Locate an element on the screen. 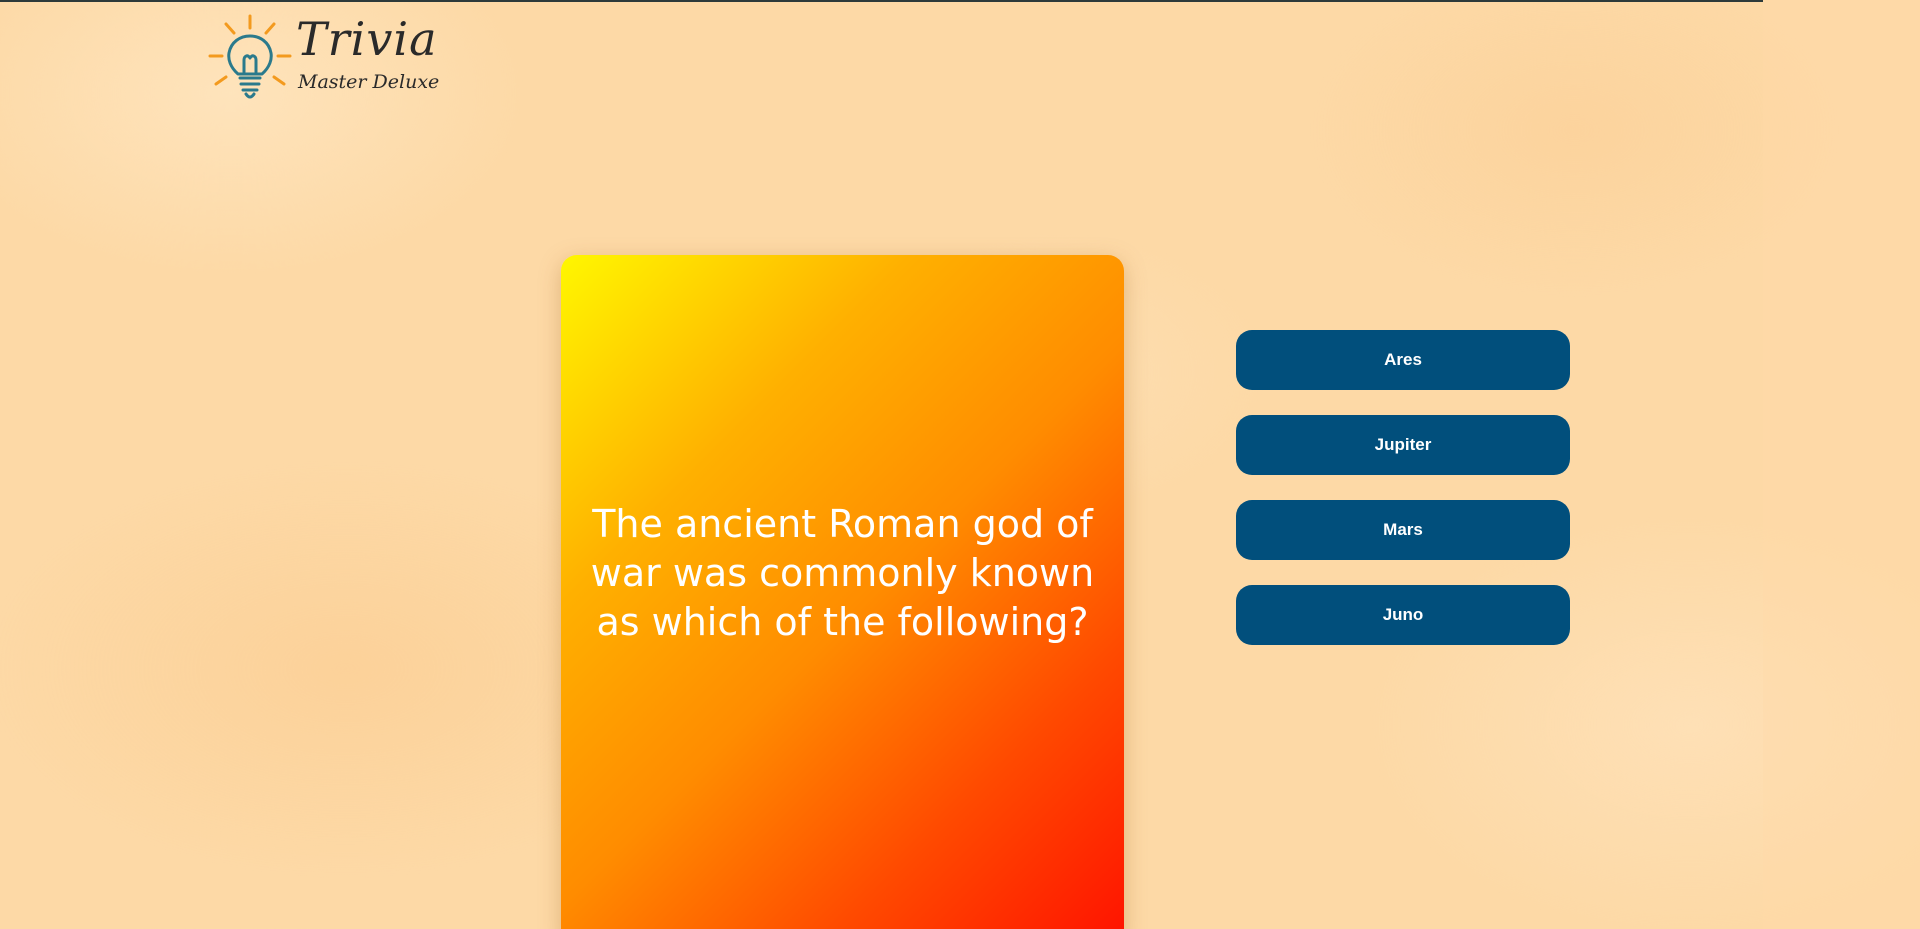 The width and height of the screenshot is (1920, 929). answer-button-juno: Juno is located at coordinates (1403, 615).